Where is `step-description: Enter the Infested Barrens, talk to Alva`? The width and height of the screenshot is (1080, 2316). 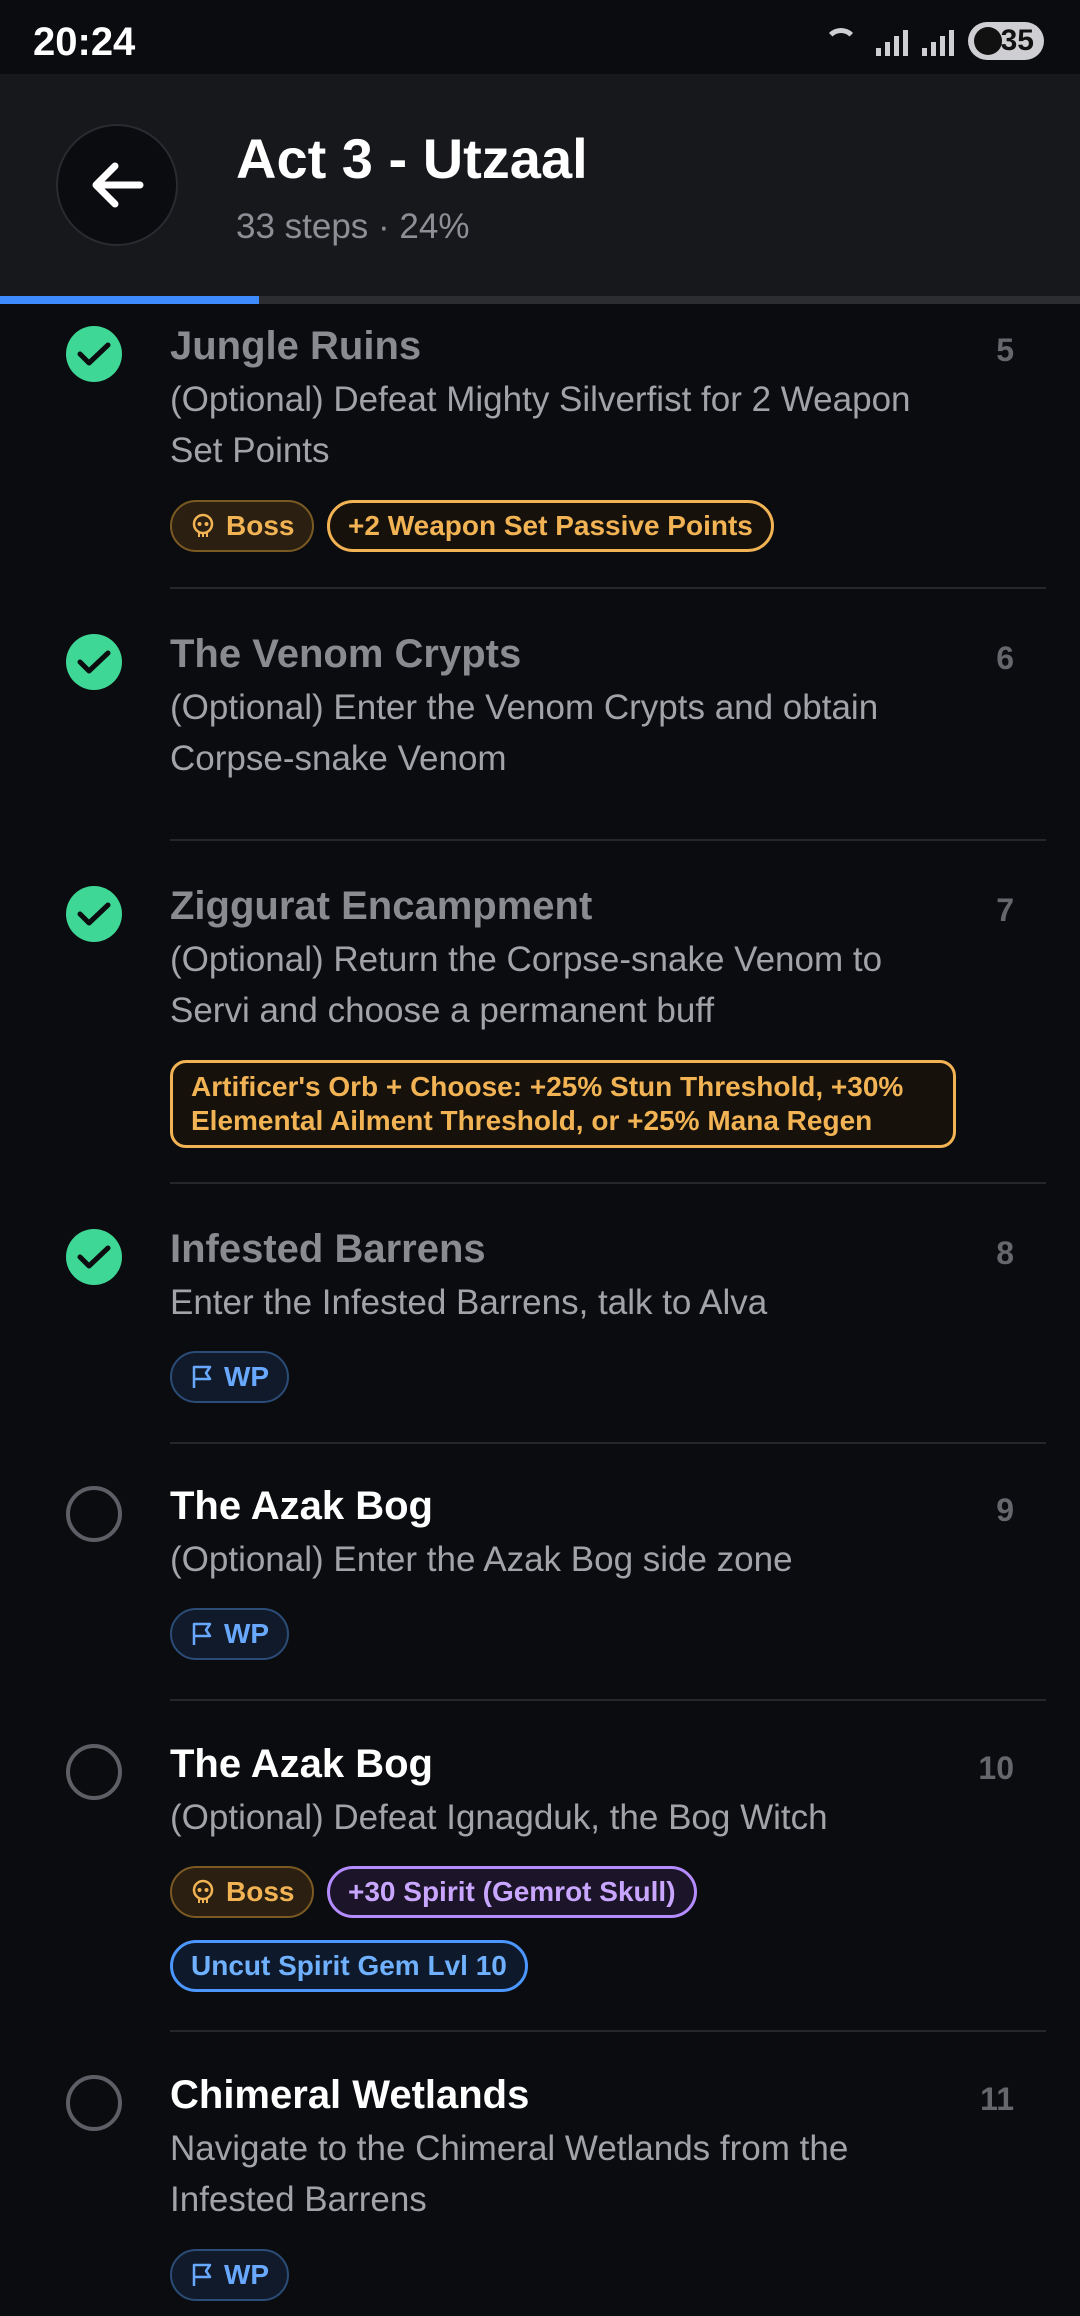
step-description: Enter the Infested Barrens, talk to Alva is located at coordinates (469, 1302).